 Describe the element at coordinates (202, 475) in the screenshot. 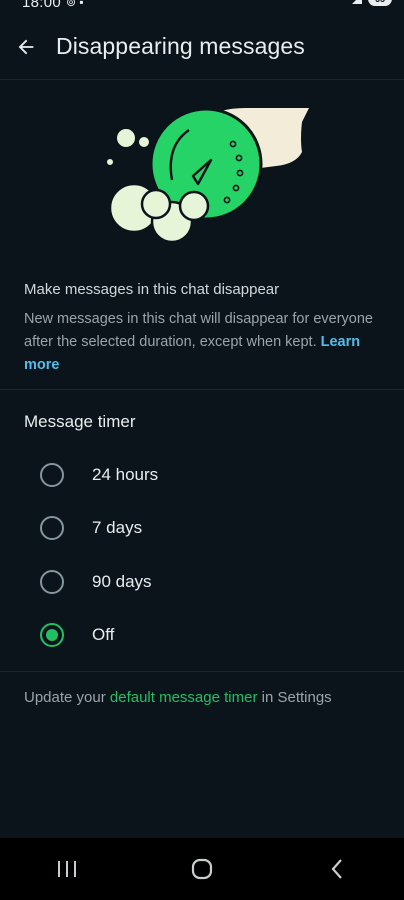

I see `timer-option-24-hours: 24 hours` at that location.